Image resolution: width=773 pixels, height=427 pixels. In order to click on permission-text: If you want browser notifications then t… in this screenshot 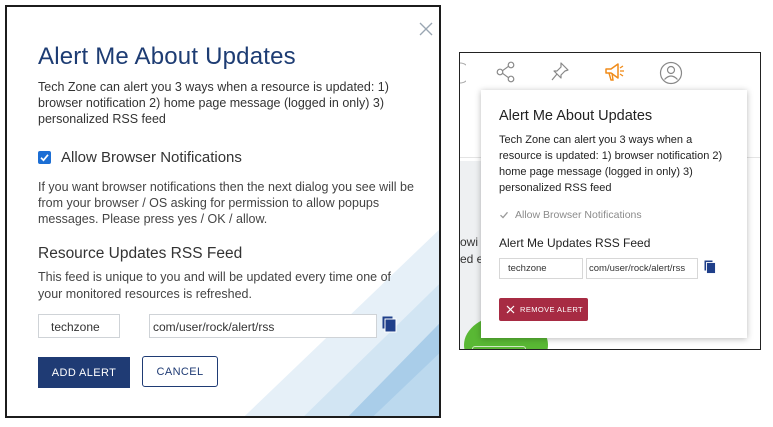, I will do `click(226, 203)`.